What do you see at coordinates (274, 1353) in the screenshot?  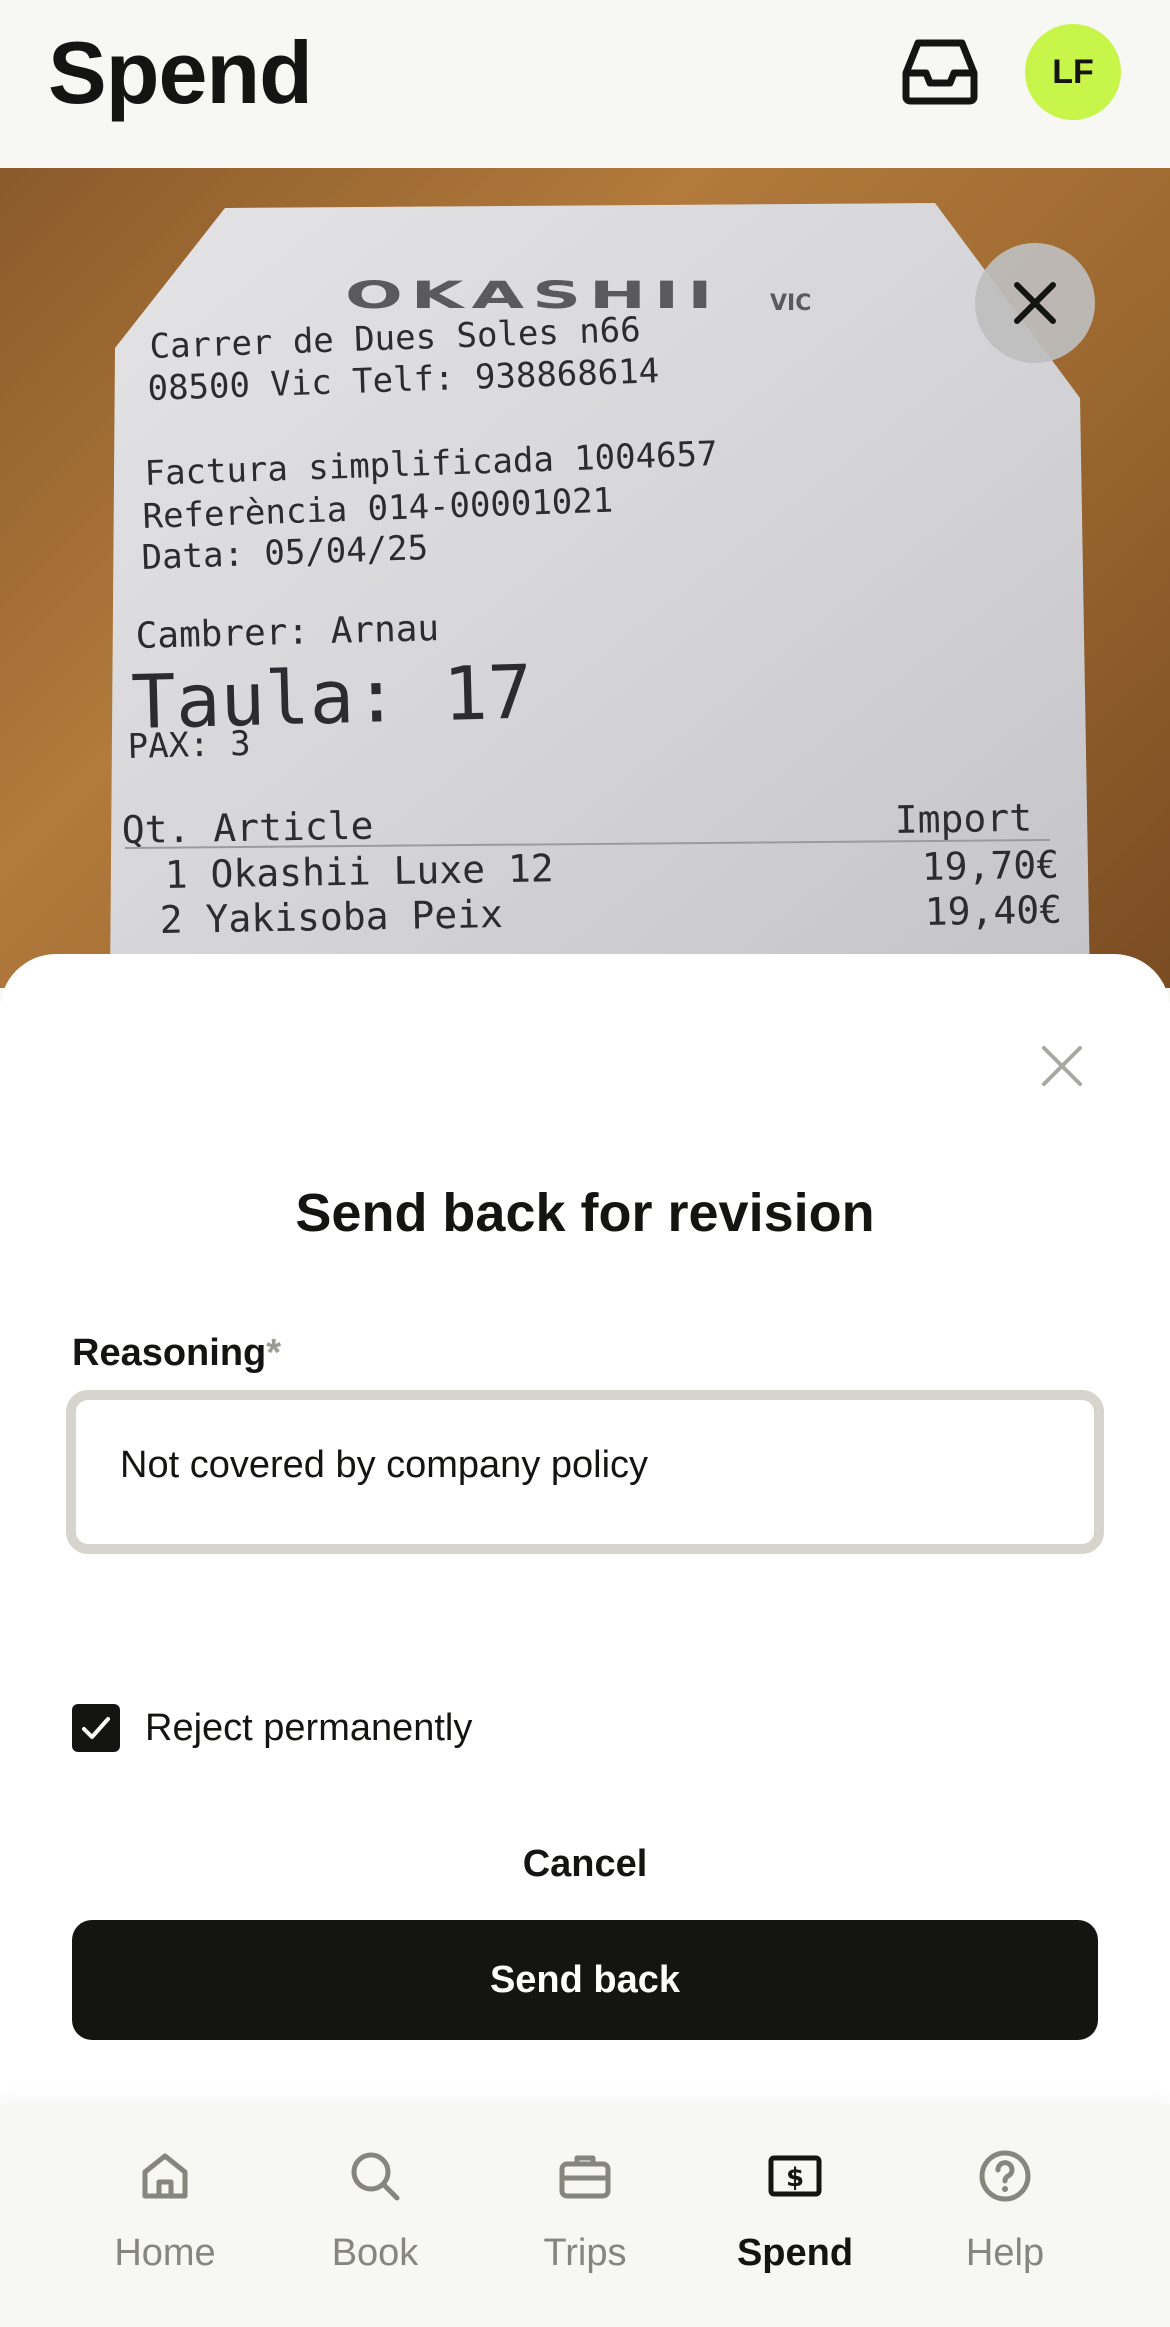 I see `required-marker: *` at bounding box center [274, 1353].